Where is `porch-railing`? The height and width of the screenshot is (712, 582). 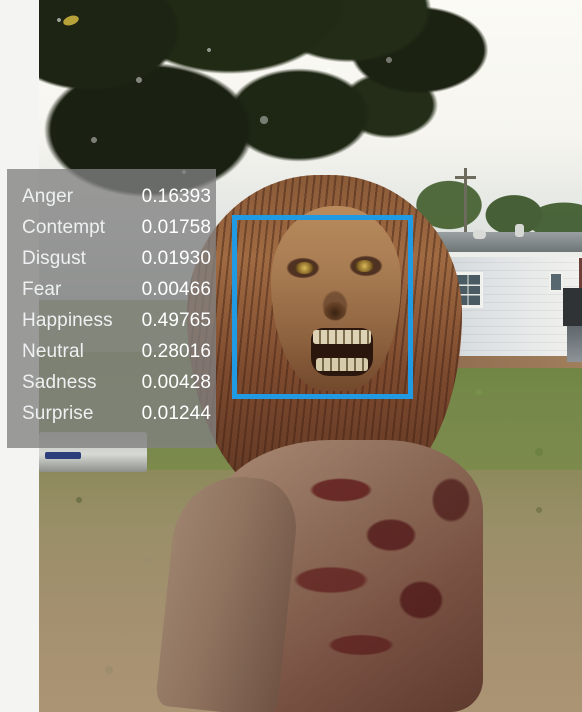 porch-railing is located at coordinates (572, 307).